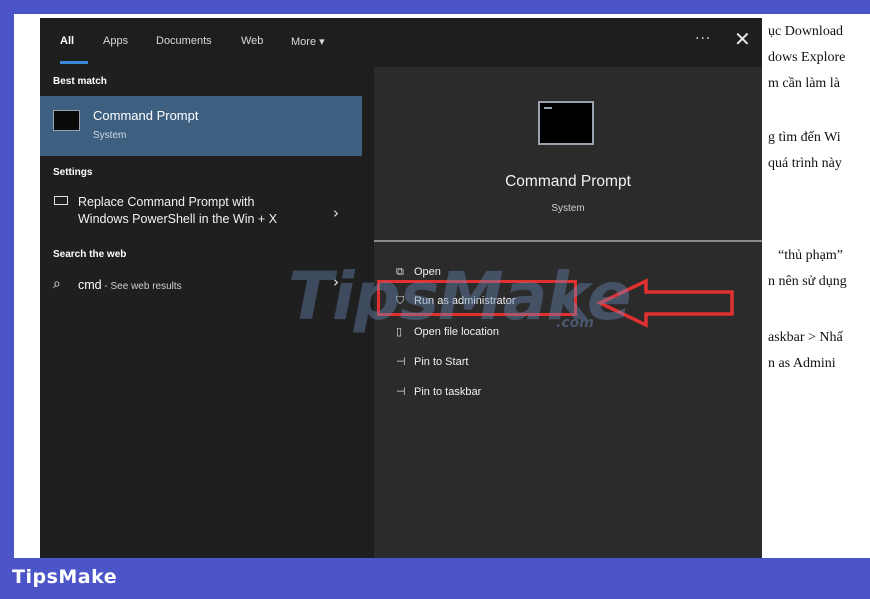 This screenshot has height=599, width=870. What do you see at coordinates (807, 57) in the screenshot?
I see `background-text-line: dows Explore` at bounding box center [807, 57].